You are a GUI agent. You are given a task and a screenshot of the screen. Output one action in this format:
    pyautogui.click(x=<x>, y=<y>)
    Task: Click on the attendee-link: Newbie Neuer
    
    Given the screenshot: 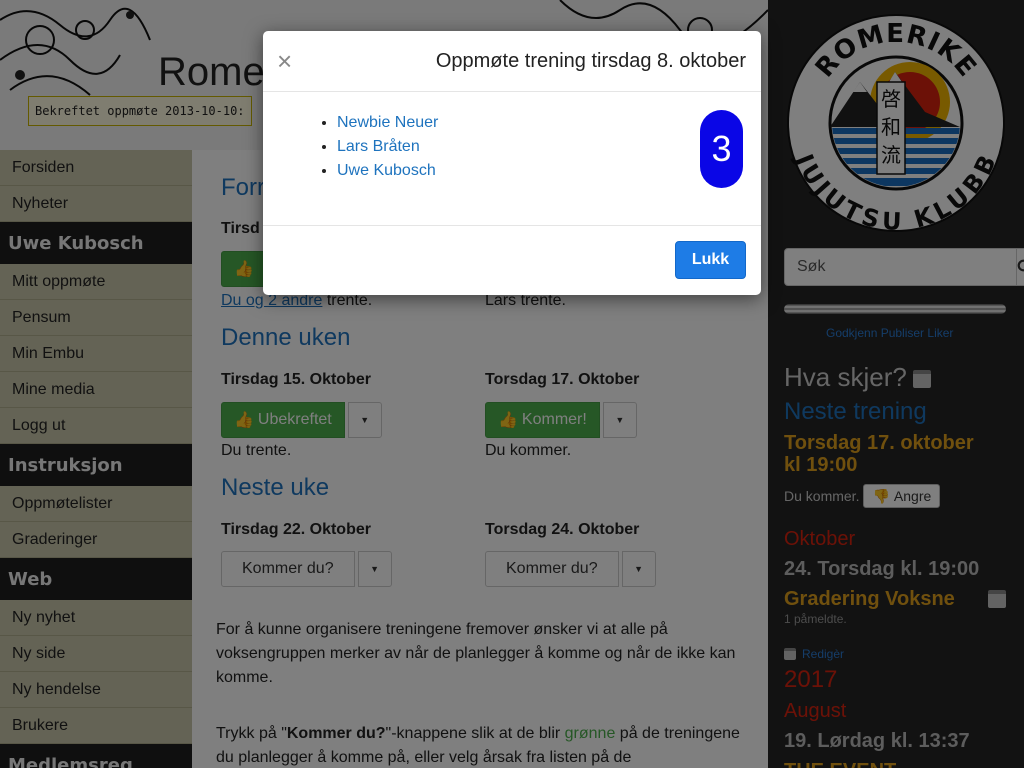 What is the action you would take?
    pyautogui.click(x=387, y=122)
    